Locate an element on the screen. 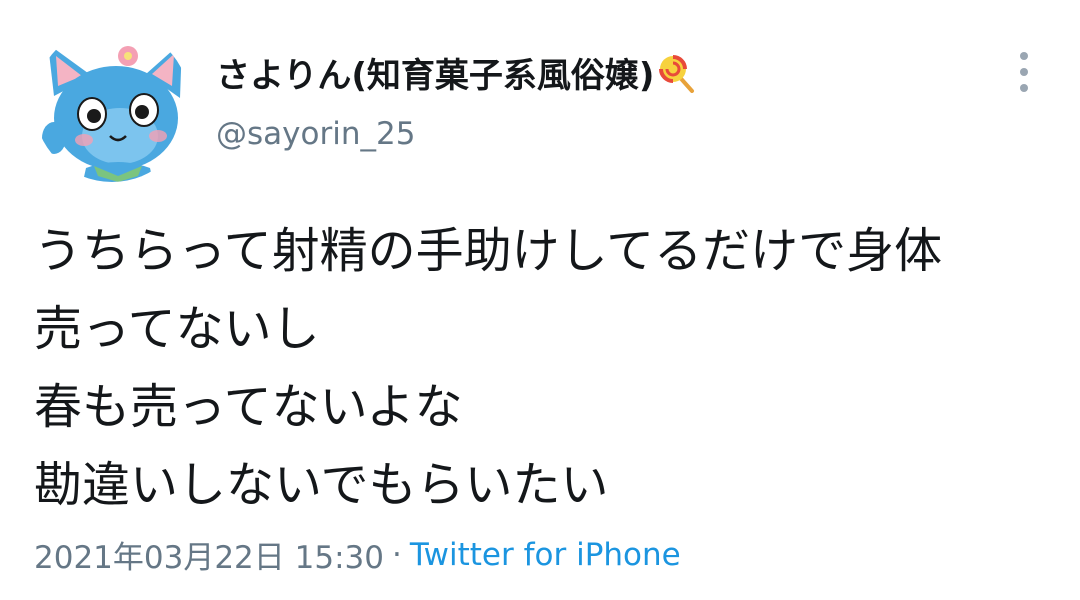 The height and width of the screenshot is (600, 1080). tweet-line: うちらって射精の手助けしてるだけで身体 is located at coordinates (488, 251).